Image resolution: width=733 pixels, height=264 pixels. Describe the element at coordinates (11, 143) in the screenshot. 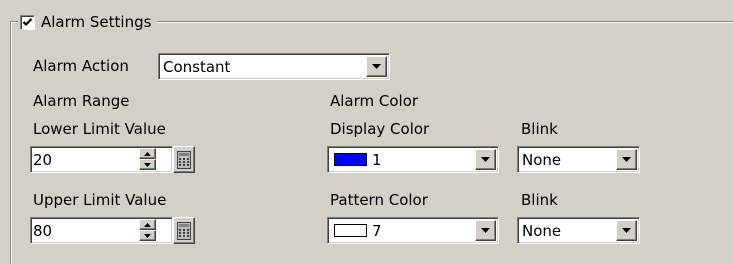

I see `group-border-left-highlight` at that location.